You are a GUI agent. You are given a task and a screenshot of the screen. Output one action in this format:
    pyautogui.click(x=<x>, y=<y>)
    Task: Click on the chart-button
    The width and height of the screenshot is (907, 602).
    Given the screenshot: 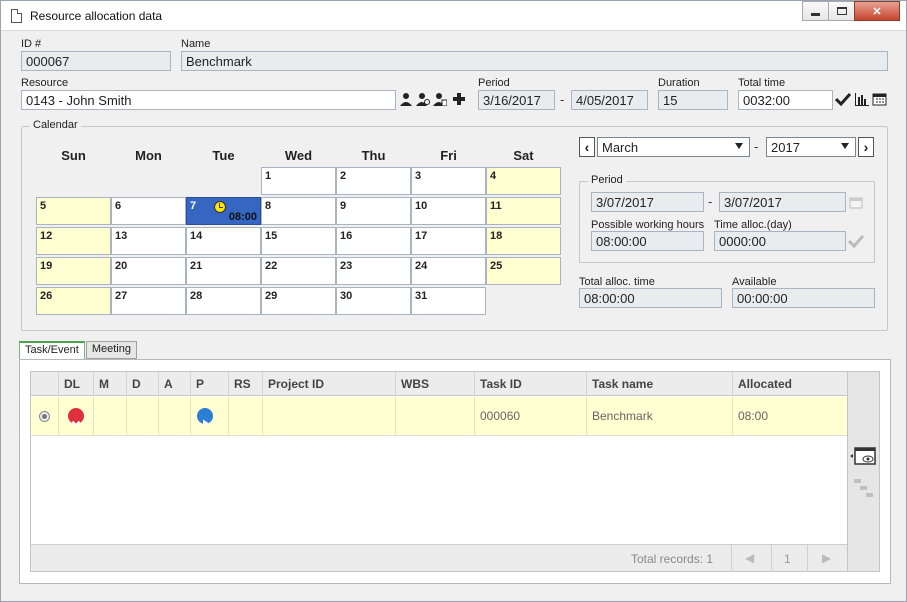 What is the action you would take?
    pyautogui.click(x=861, y=99)
    